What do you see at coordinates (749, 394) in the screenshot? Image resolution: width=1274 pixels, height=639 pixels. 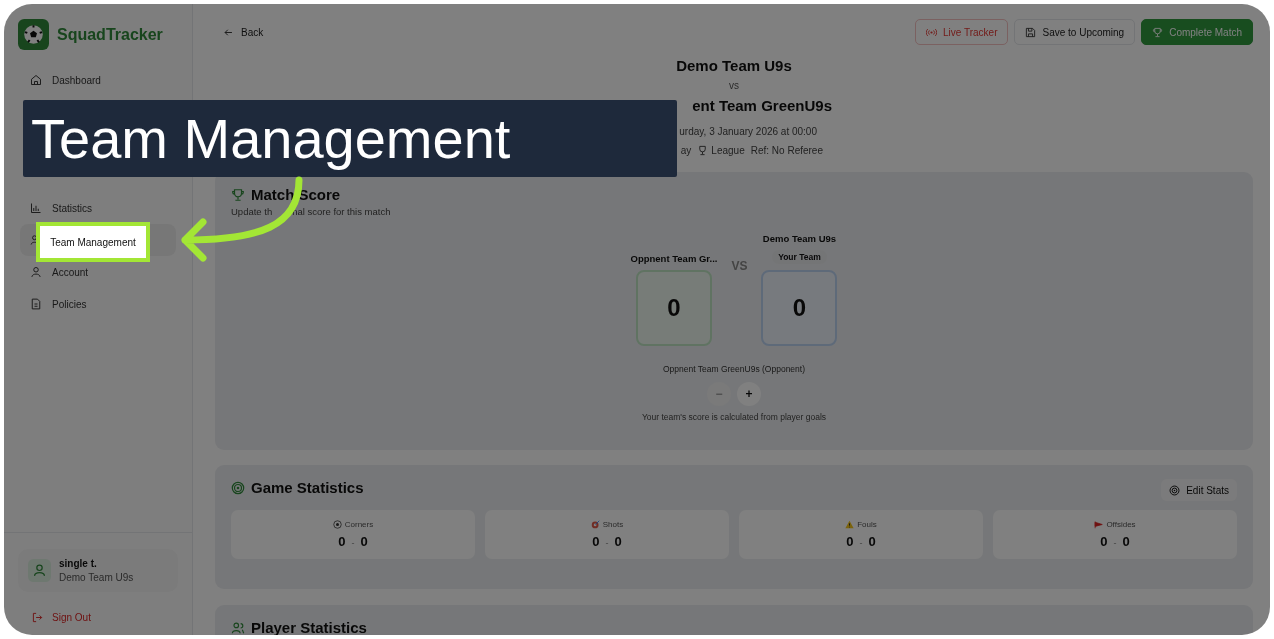 I see `increment-button: +` at bounding box center [749, 394].